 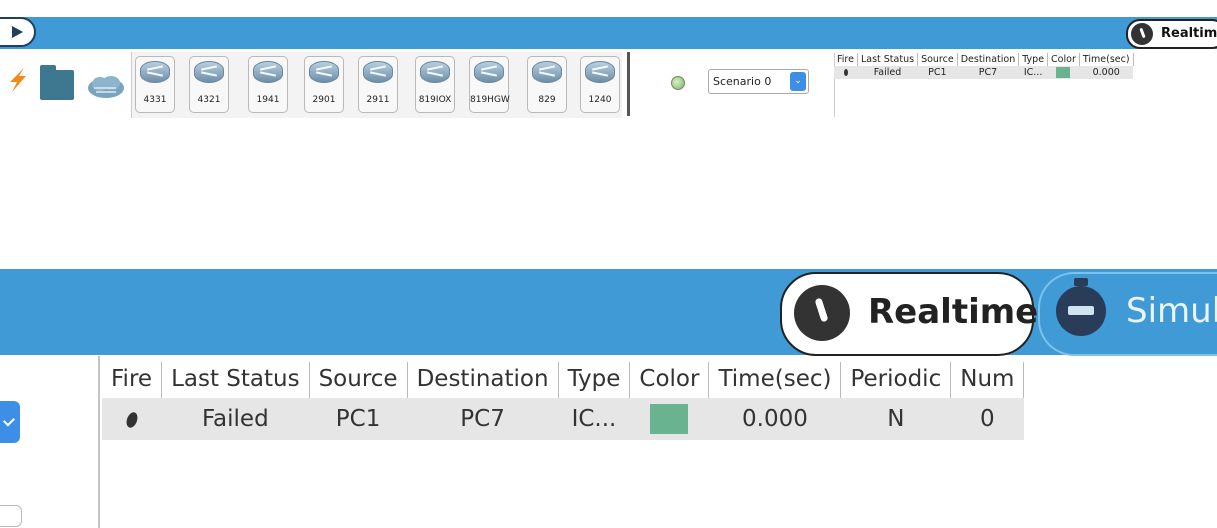 What do you see at coordinates (798, 81) in the screenshot?
I see `chevron-down-icon: ⌄` at bounding box center [798, 81].